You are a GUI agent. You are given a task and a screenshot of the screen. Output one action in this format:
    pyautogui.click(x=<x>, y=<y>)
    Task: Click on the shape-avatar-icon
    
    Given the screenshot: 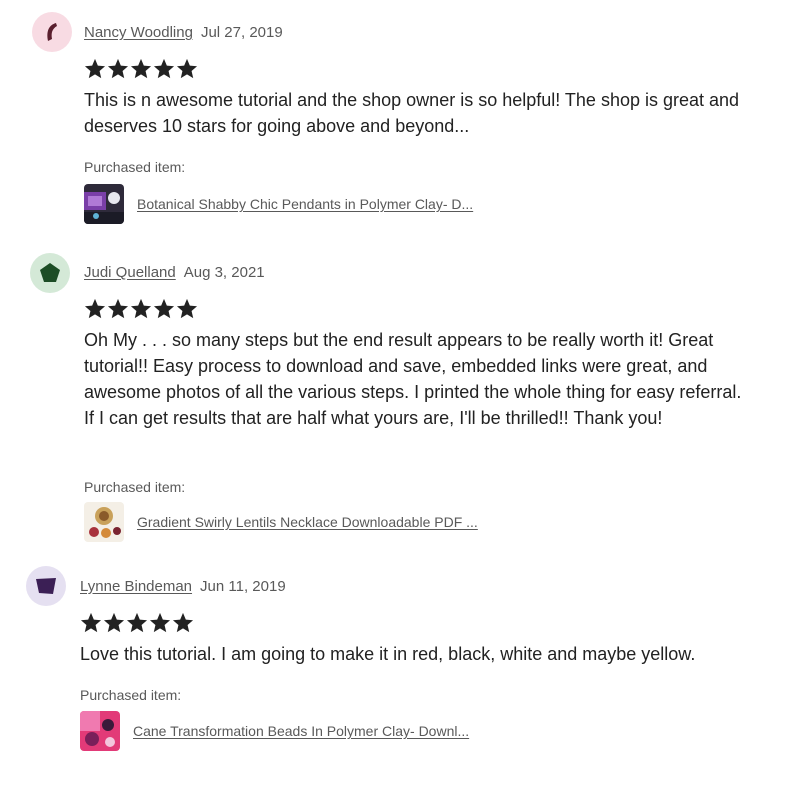 What is the action you would take?
    pyautogui.click(x=52, y=32)
    